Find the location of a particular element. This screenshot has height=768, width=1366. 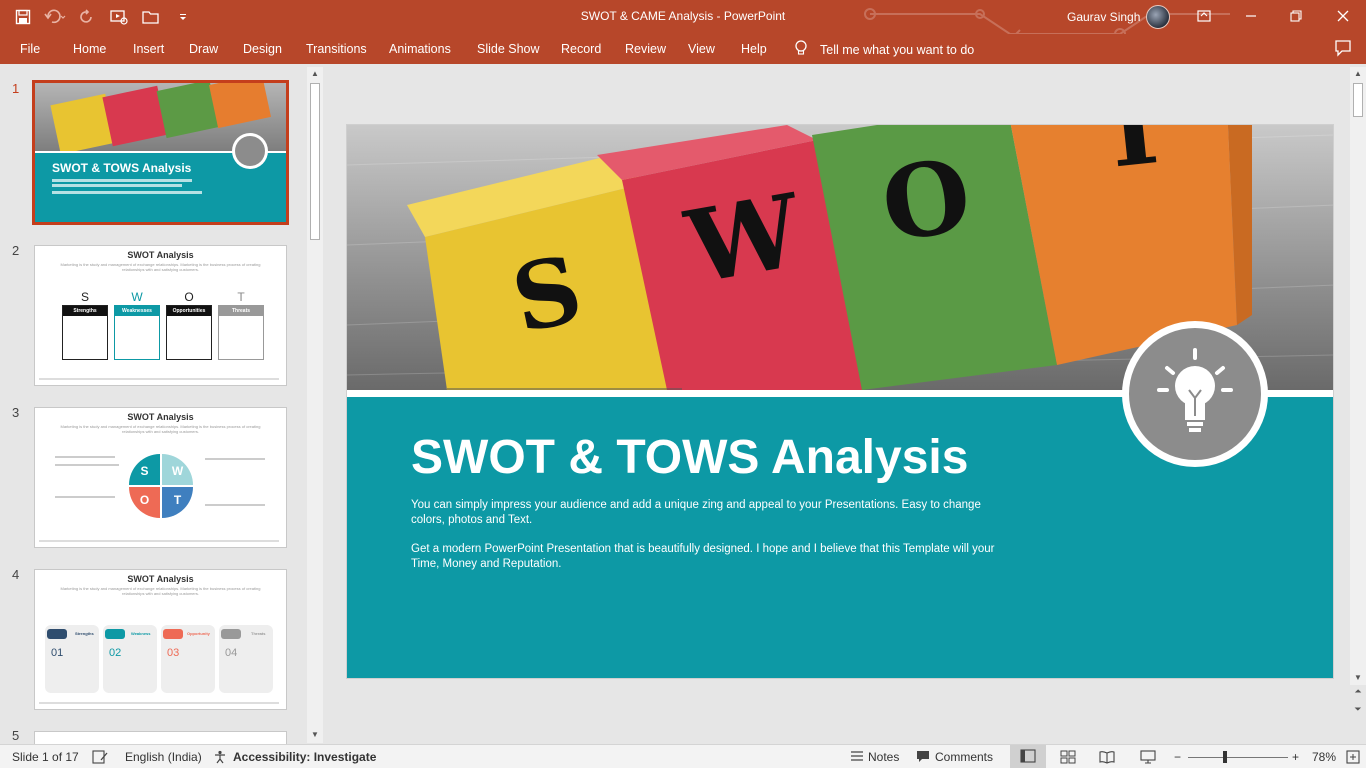

avatar is located at coordinates (1158, 17).